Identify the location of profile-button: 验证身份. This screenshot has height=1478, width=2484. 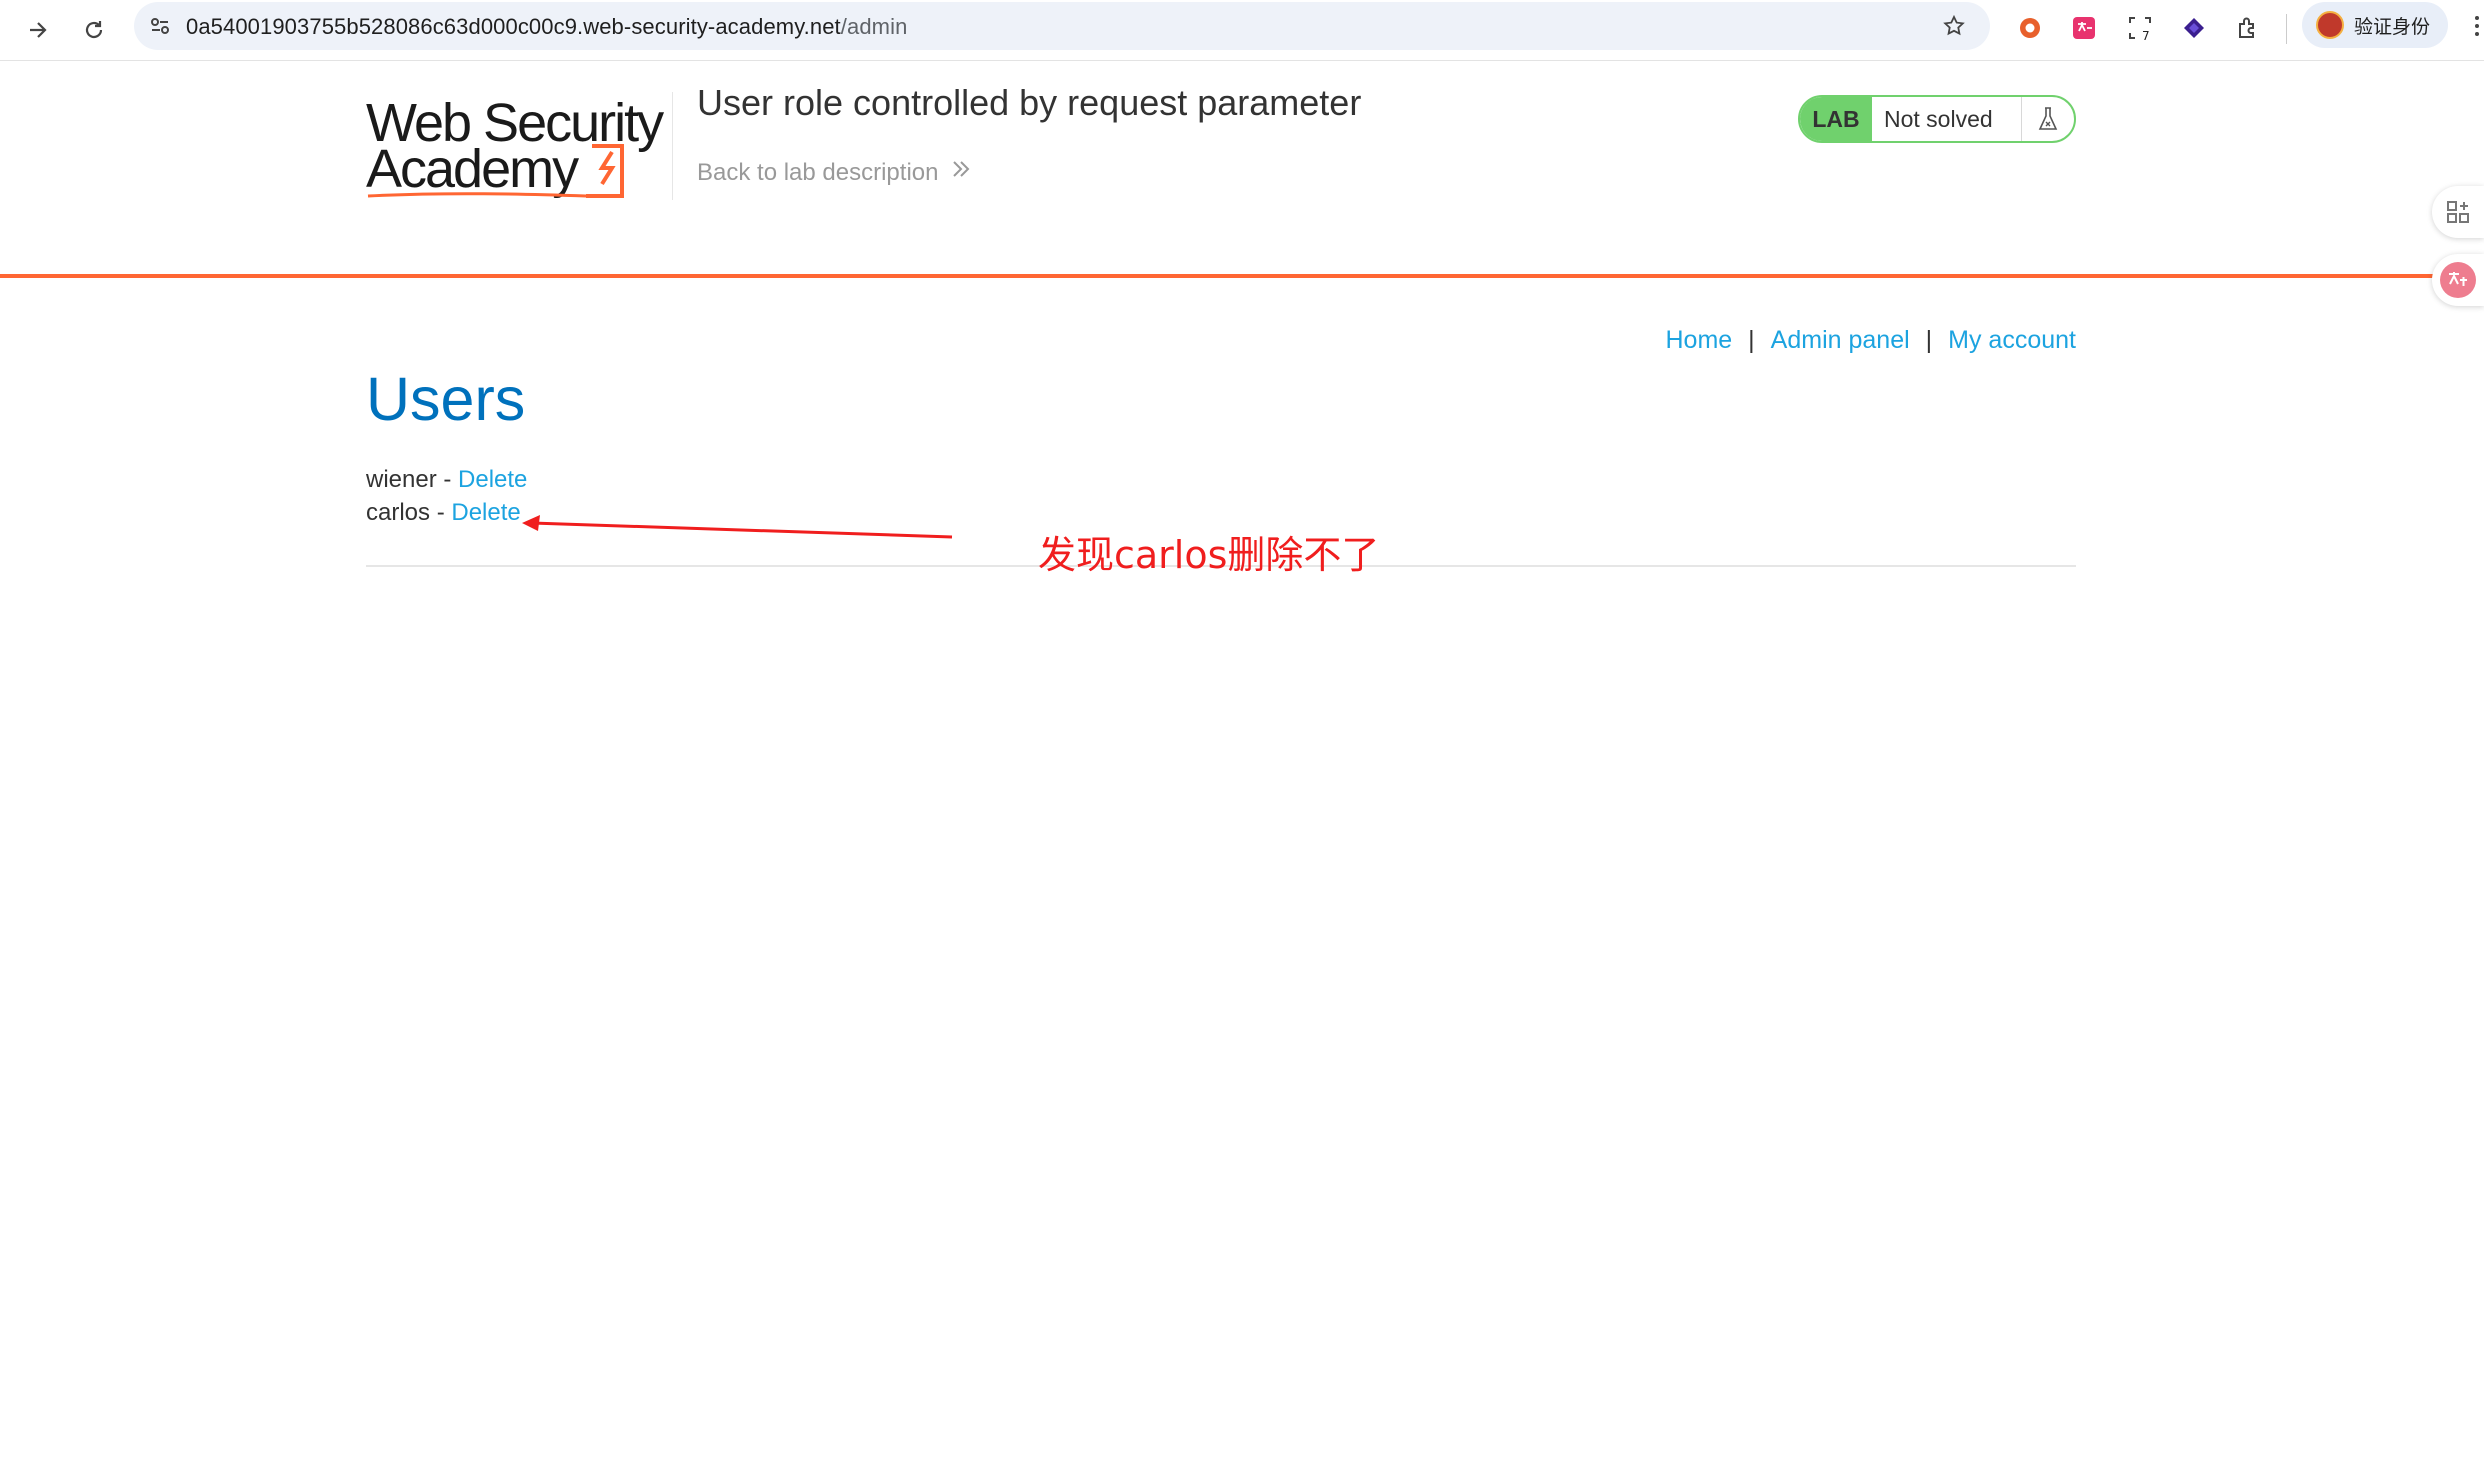
(2375, 25).